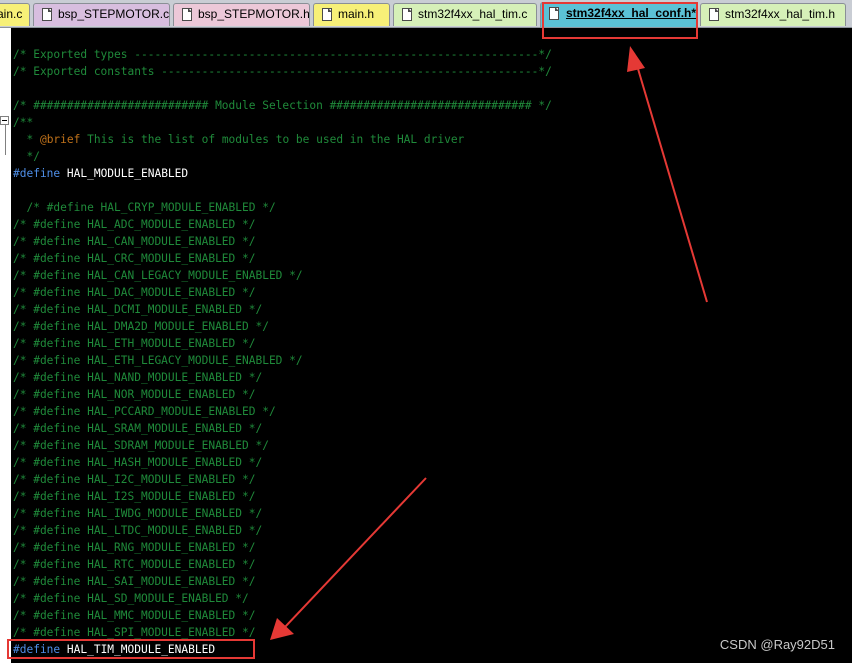 The height and width of the screenshot is (663, 852). I want to click on tab-bsp-stepmotor-h: bsp_STEPMOTOR.h, so click(241, 14).